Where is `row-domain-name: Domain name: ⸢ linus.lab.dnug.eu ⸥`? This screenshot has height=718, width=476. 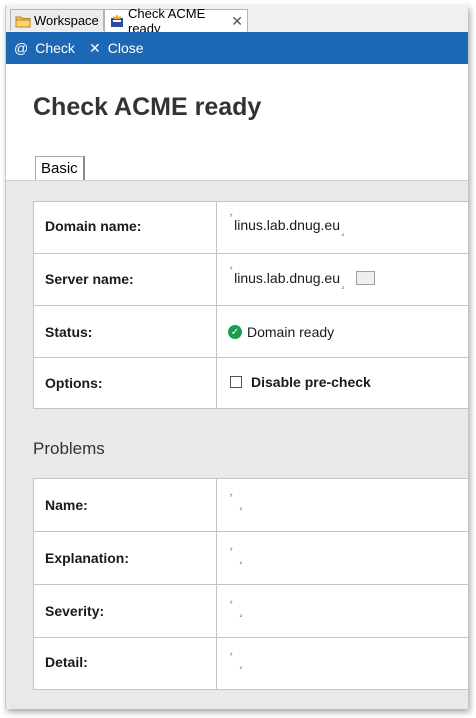 row-domain-name: Domain name: ⸢ linus.lab.dnug.eu ⸥ is located at coordinates (251, 228).